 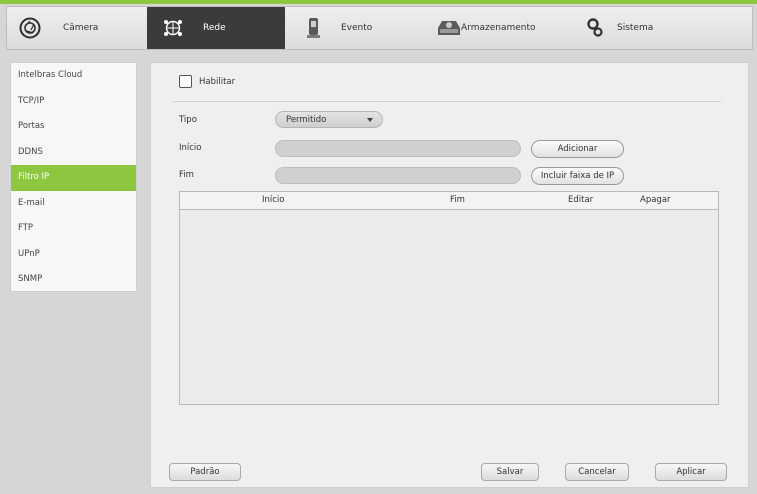 I want to click on tab-storage-label: Armazenamento, so click(x=498, y=28).